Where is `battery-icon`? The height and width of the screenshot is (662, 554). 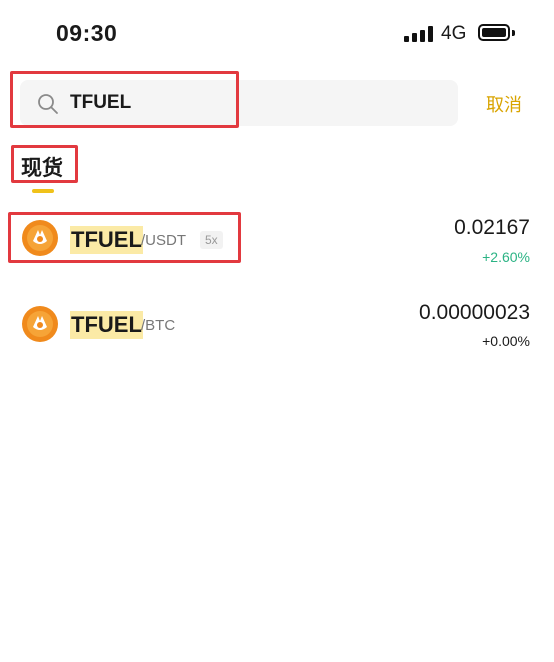
battery-icon is located at coordinates (494, 32).